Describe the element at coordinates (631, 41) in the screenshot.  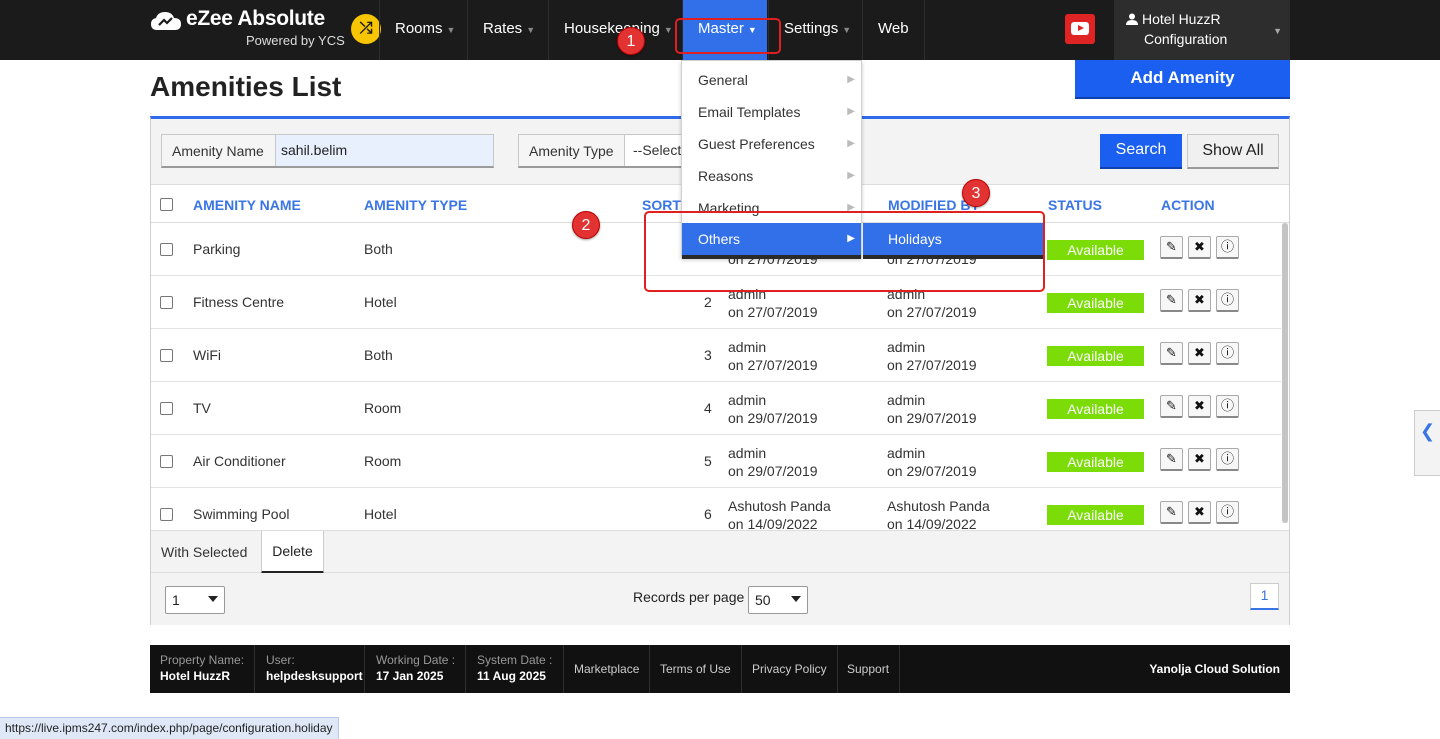
I see `annotation-marker-1: 1` at that location.